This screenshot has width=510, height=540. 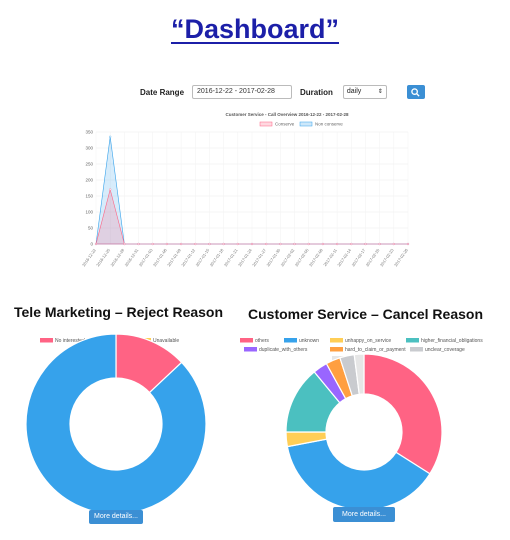 I want to click on y-tick-label: 50, so click(x=91, y=228).